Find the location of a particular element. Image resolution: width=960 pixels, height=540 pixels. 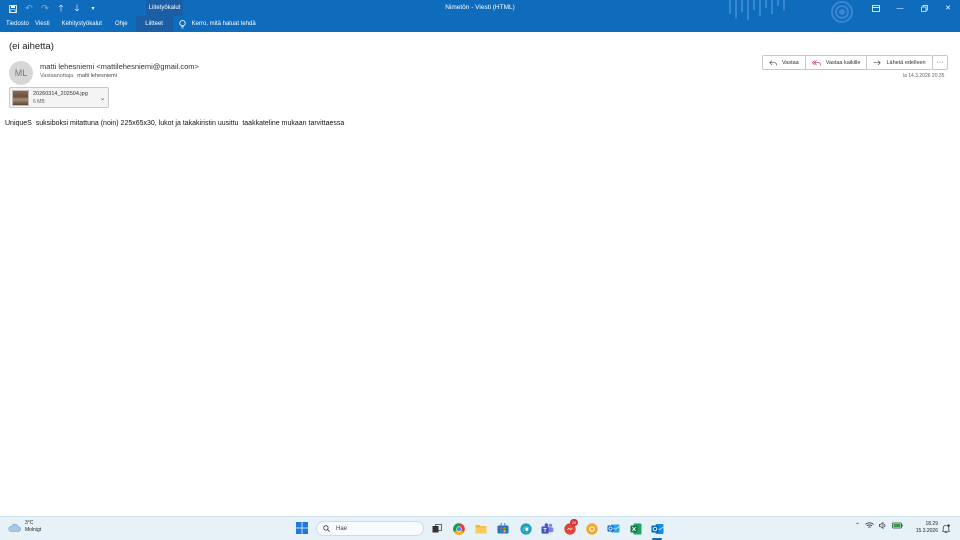

attachment-size: 6 MB is located at coordinates (39, 102).